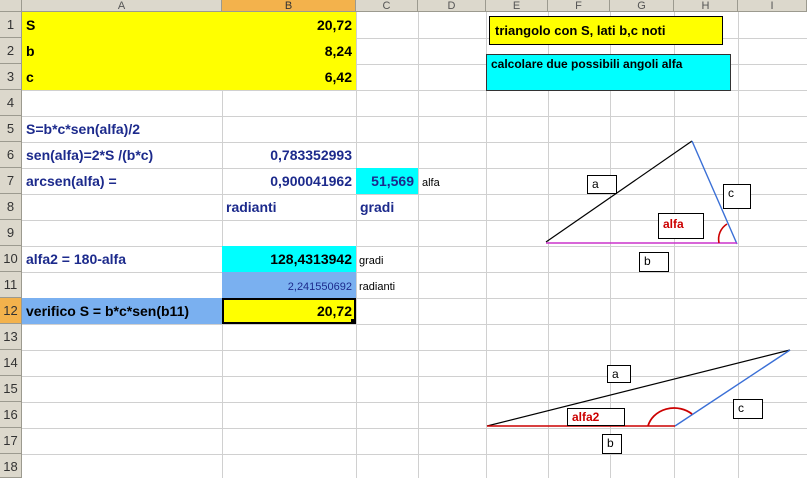 This screenshot has height=480, width=807. What do you see at coordinates (737, 196) in the screenshot?
I see `triangle1-label-c: c` at bounding box center [737, 196].